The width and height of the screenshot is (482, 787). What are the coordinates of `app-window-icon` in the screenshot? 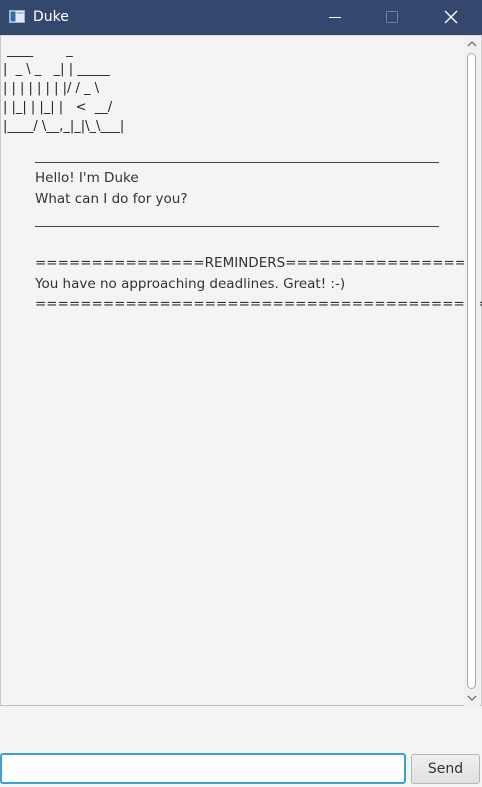 It's located at (17, 16).